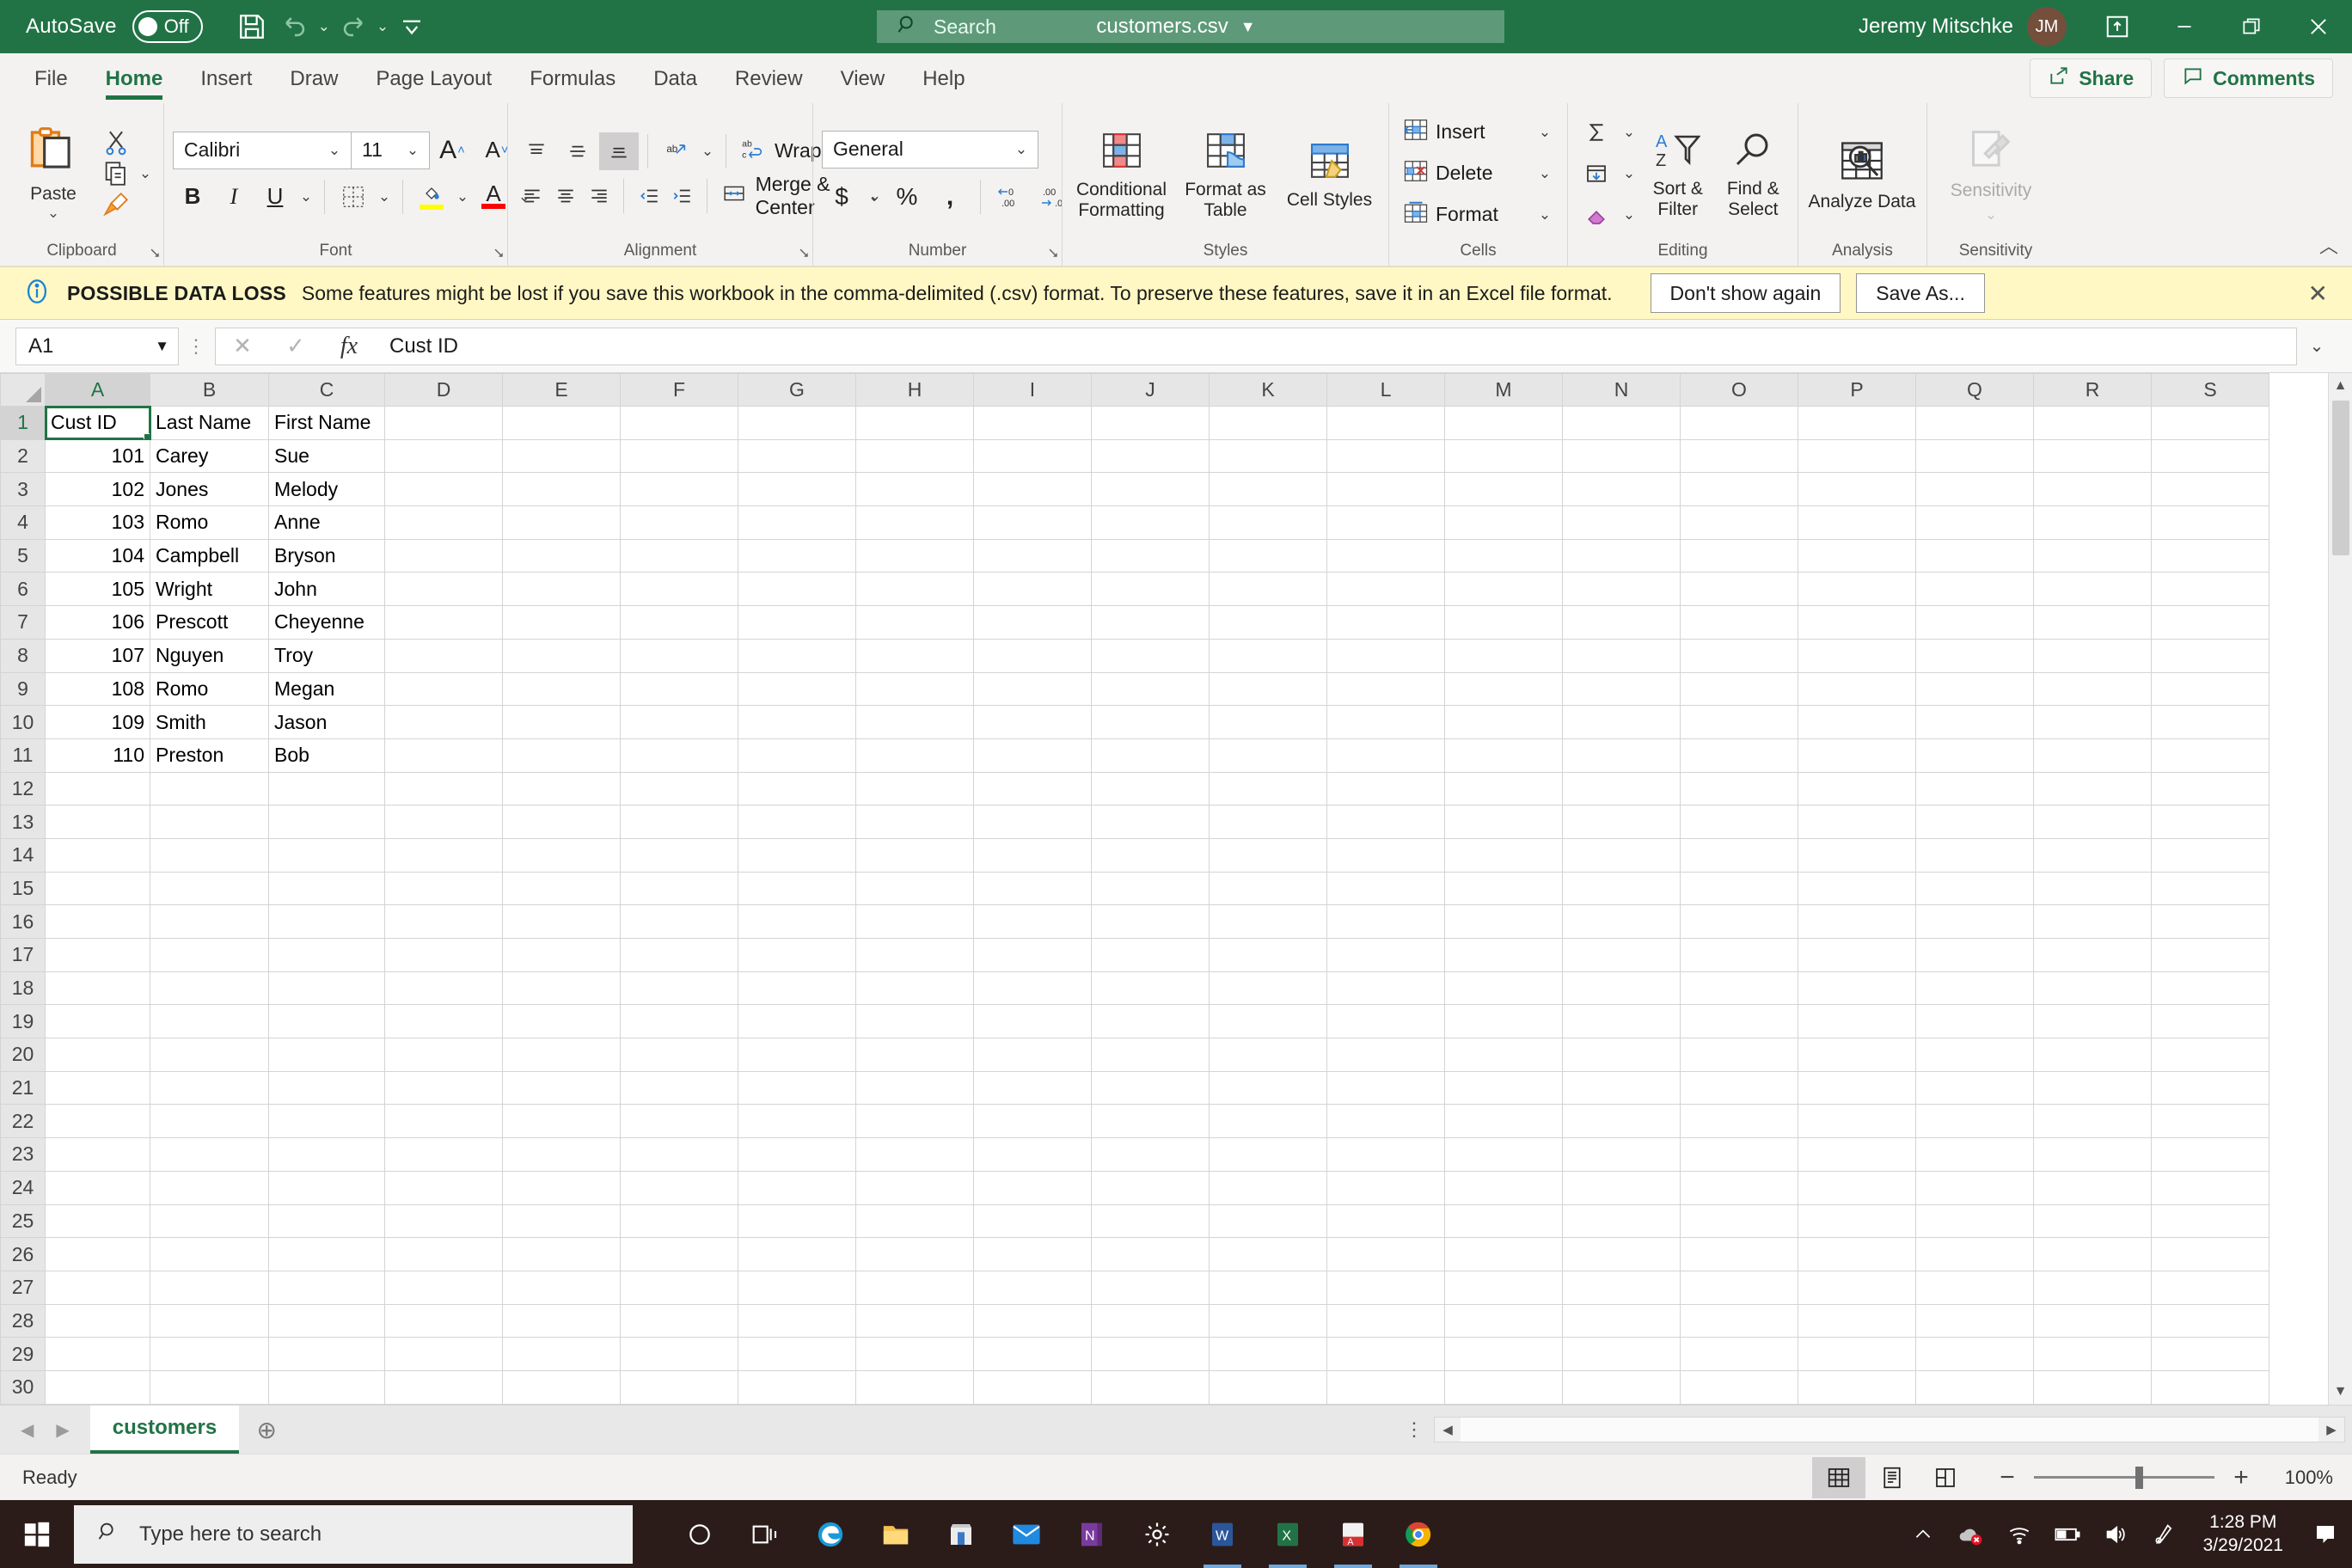 The image size is (2352, 1568). Describe the element at coordinates (1268, 1088) in the screenshot. I see `cell-K21` at that location.